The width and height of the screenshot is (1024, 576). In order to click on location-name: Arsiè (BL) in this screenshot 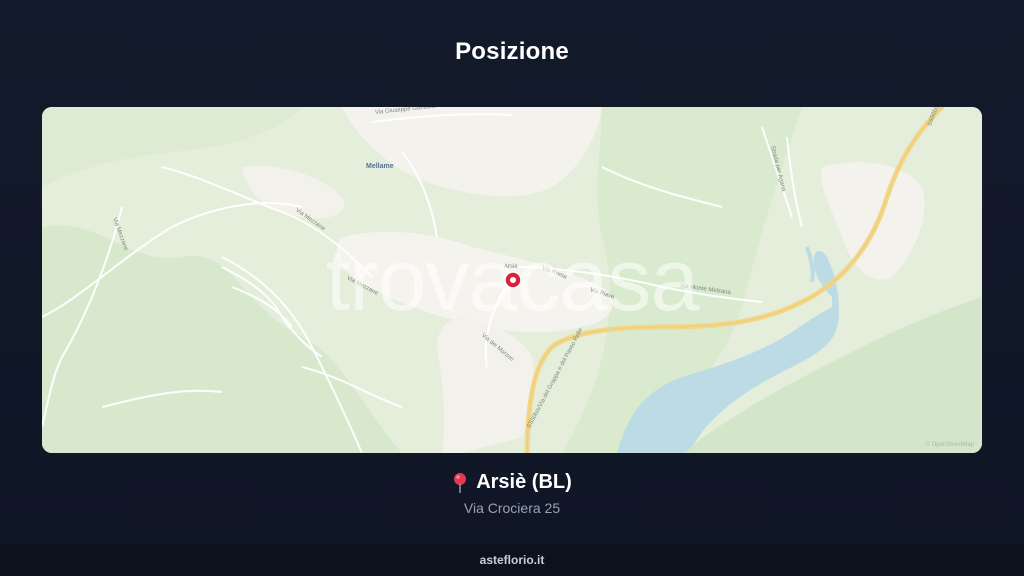, I will do `click(524, 482)`.